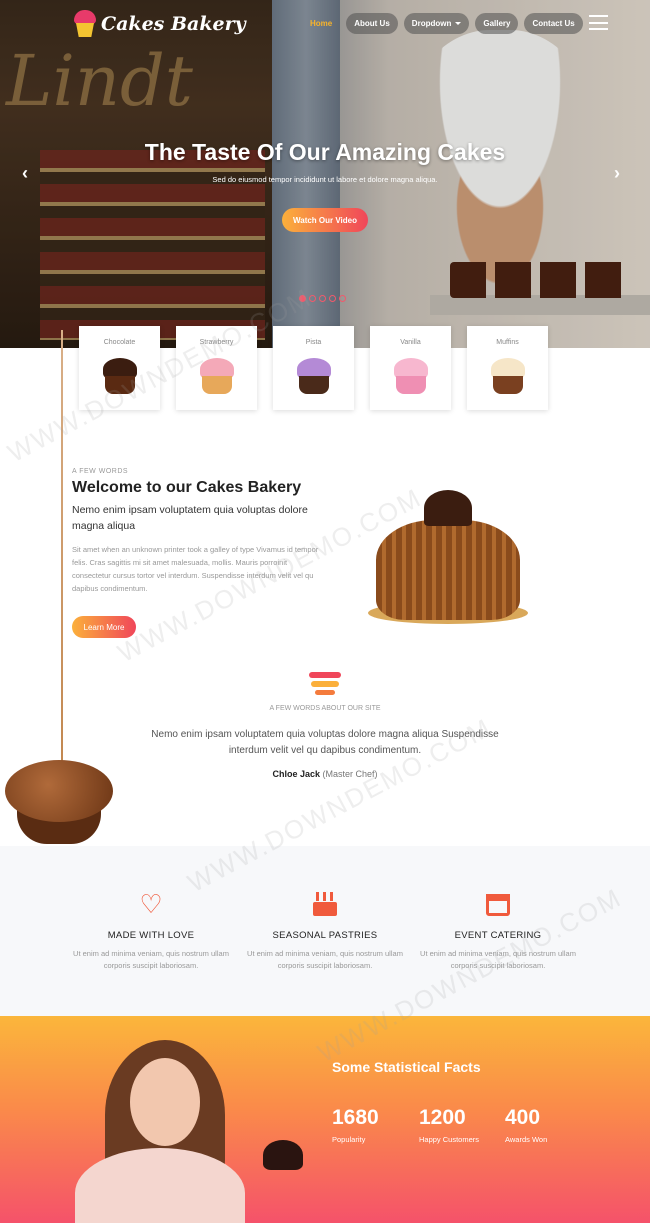  Describe the element at coordinates (313, 342) in the screenshot. I see `product-label: Pista` at that location.